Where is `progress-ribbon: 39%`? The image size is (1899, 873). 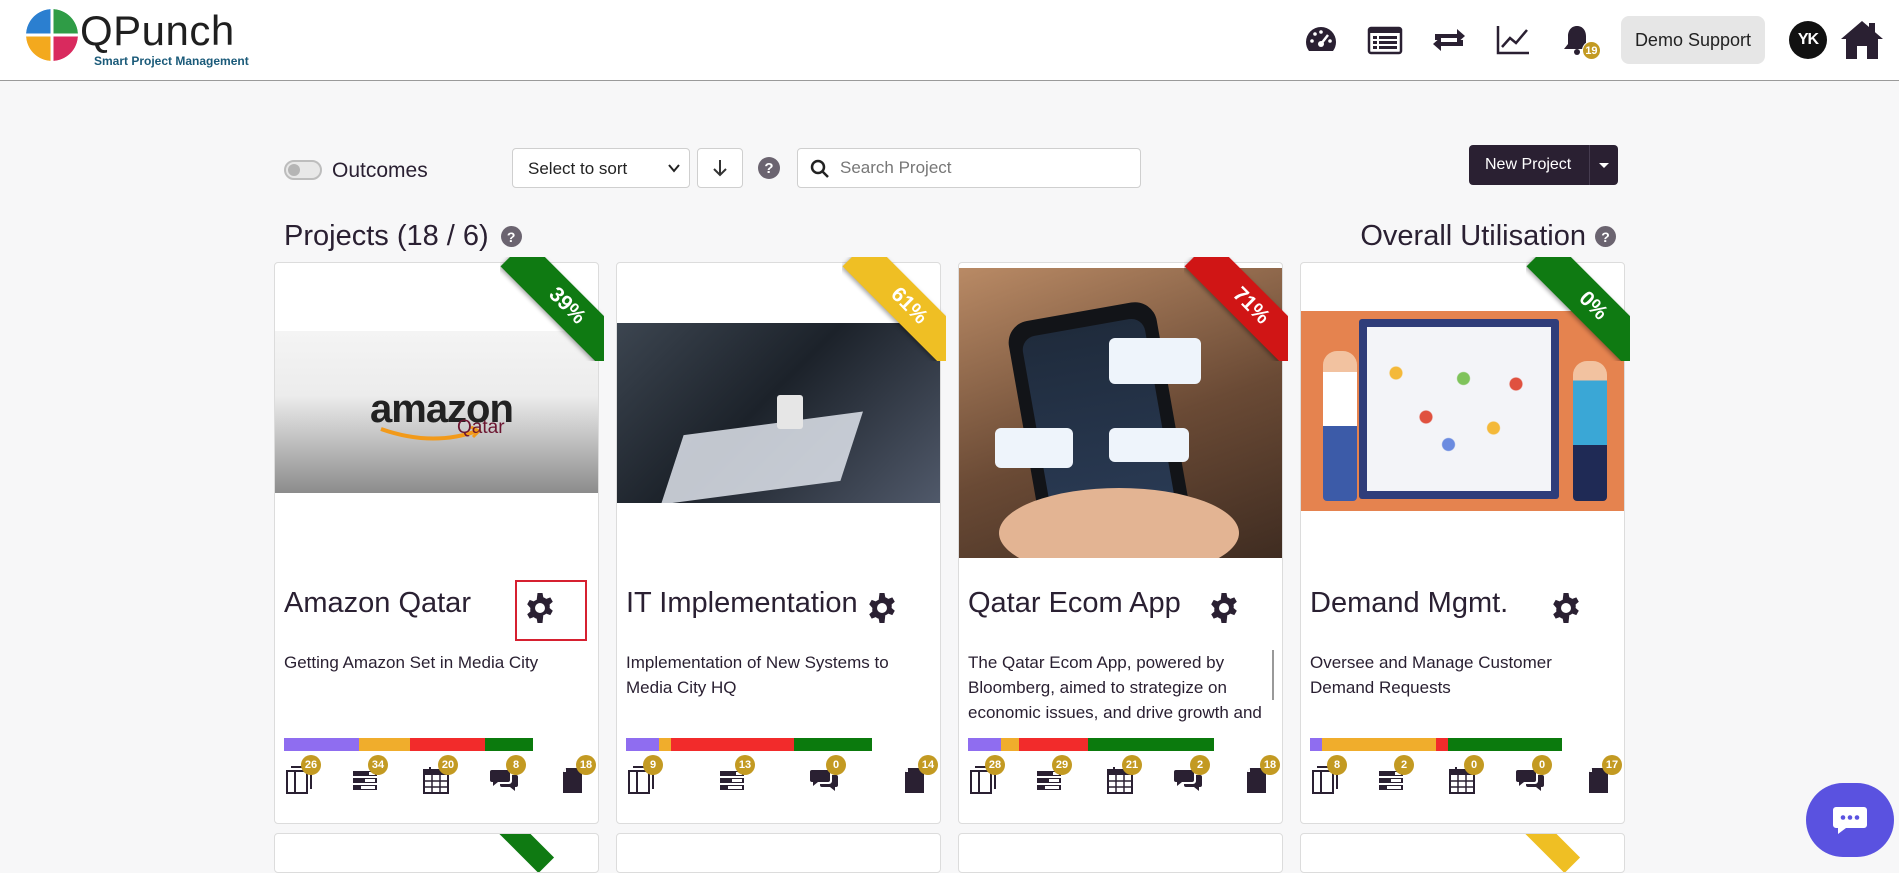
progress-ribbon: 39% is located at coordinates (552, 309).